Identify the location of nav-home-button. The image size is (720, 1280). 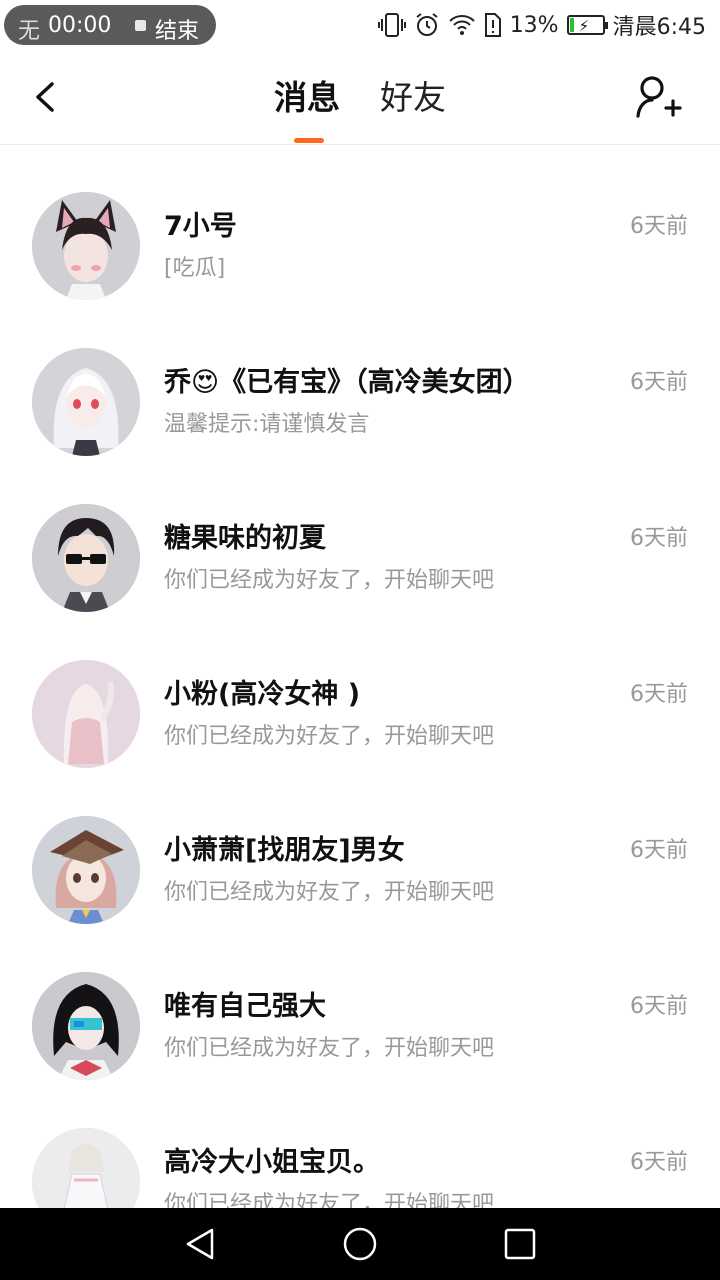
(360, 1244).